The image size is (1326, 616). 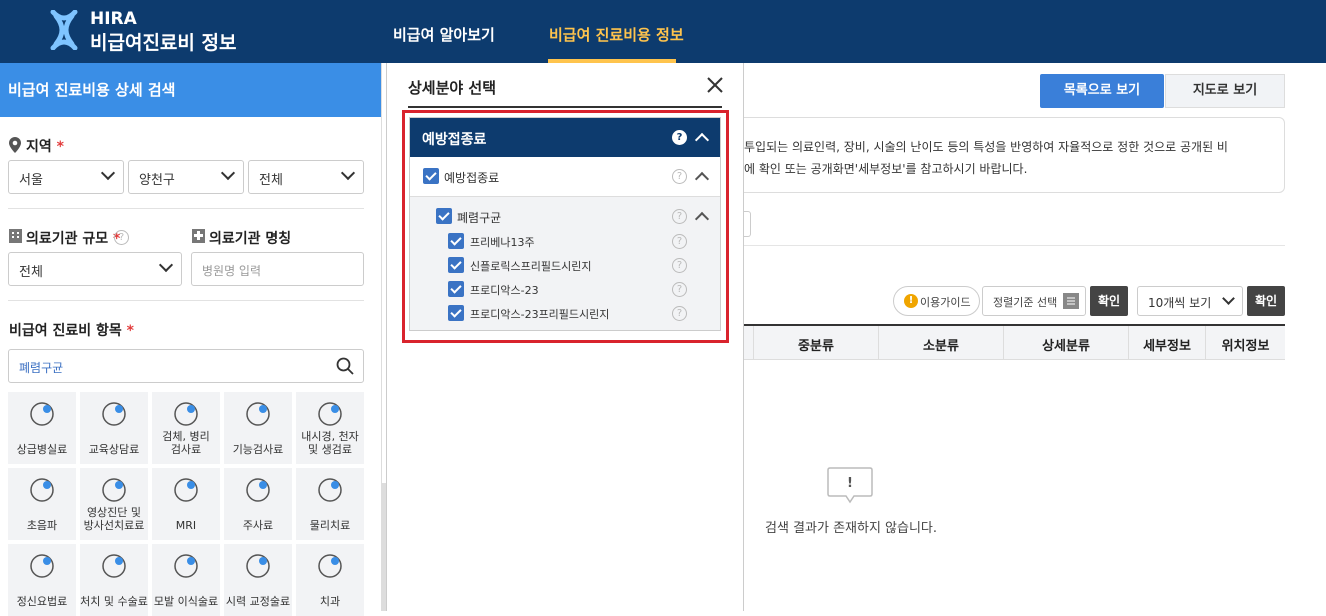 I want to click on scale-label: 의료기관 규모 *, so click(x=73, y=238).